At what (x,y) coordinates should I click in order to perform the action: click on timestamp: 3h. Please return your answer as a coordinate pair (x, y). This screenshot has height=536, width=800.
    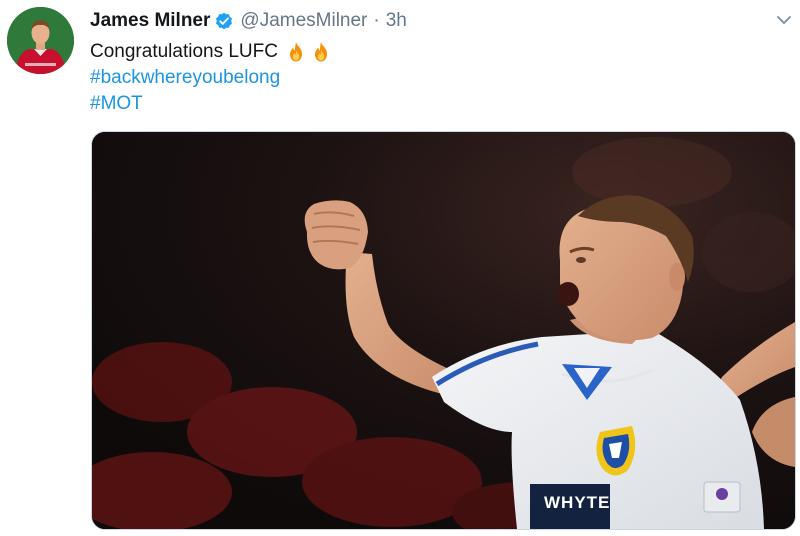
    Looking at the image, I should click on (396, 21).